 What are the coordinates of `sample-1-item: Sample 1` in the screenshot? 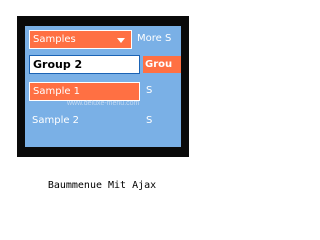 It's located at (84, 91).